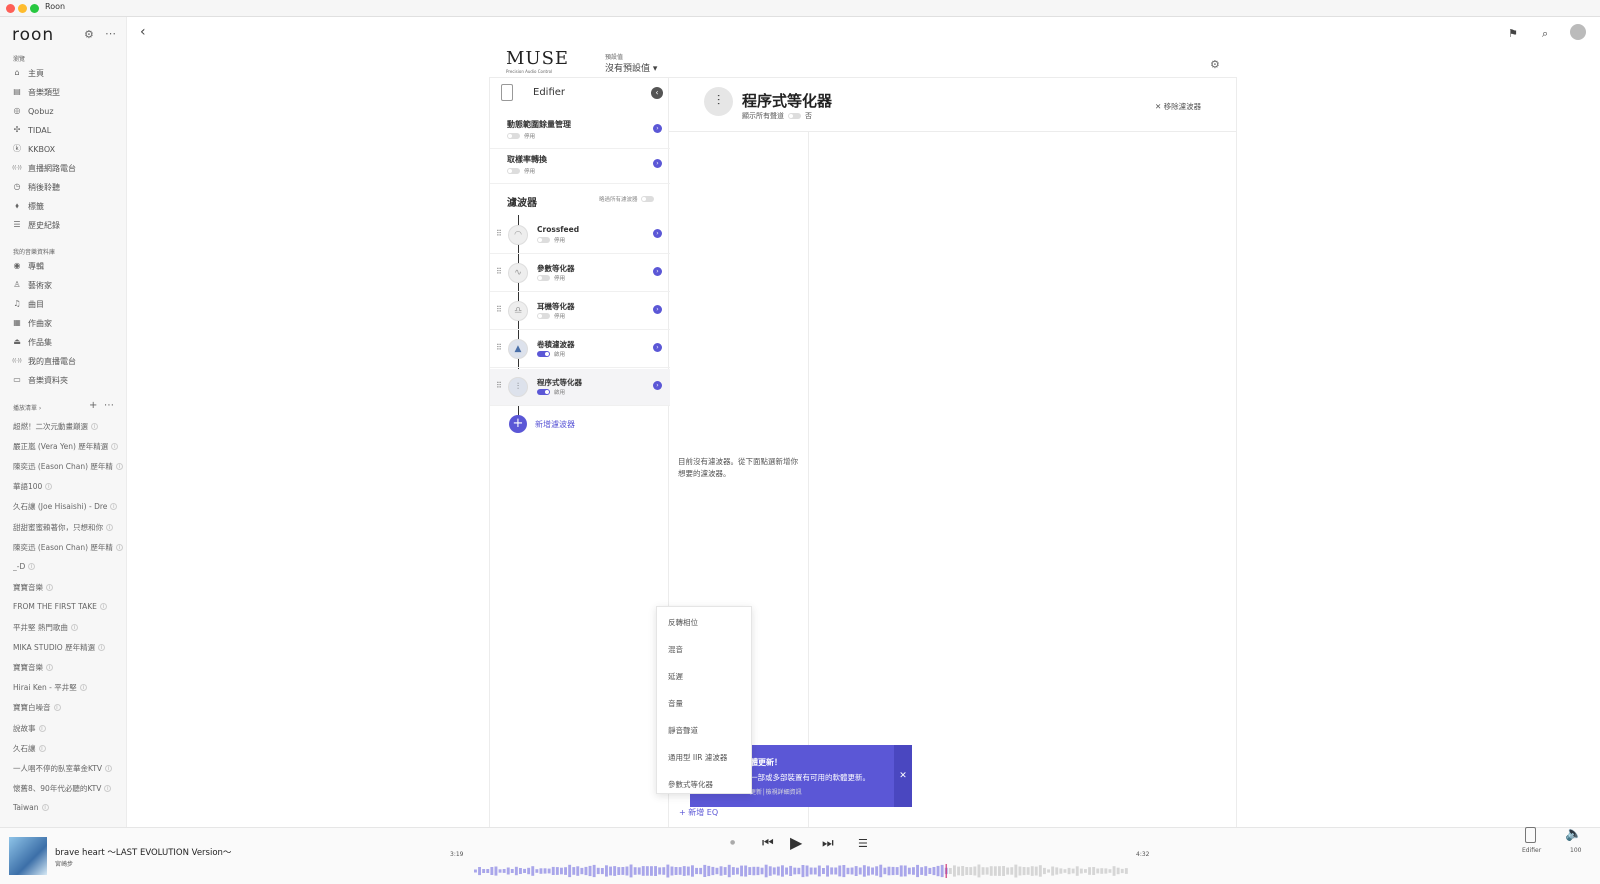 The width and height of the screenshot is (1600, 884). Describe the element at coordinates (903, 776) in the screenshot. I see `toast-close-button: ✕` at that location.